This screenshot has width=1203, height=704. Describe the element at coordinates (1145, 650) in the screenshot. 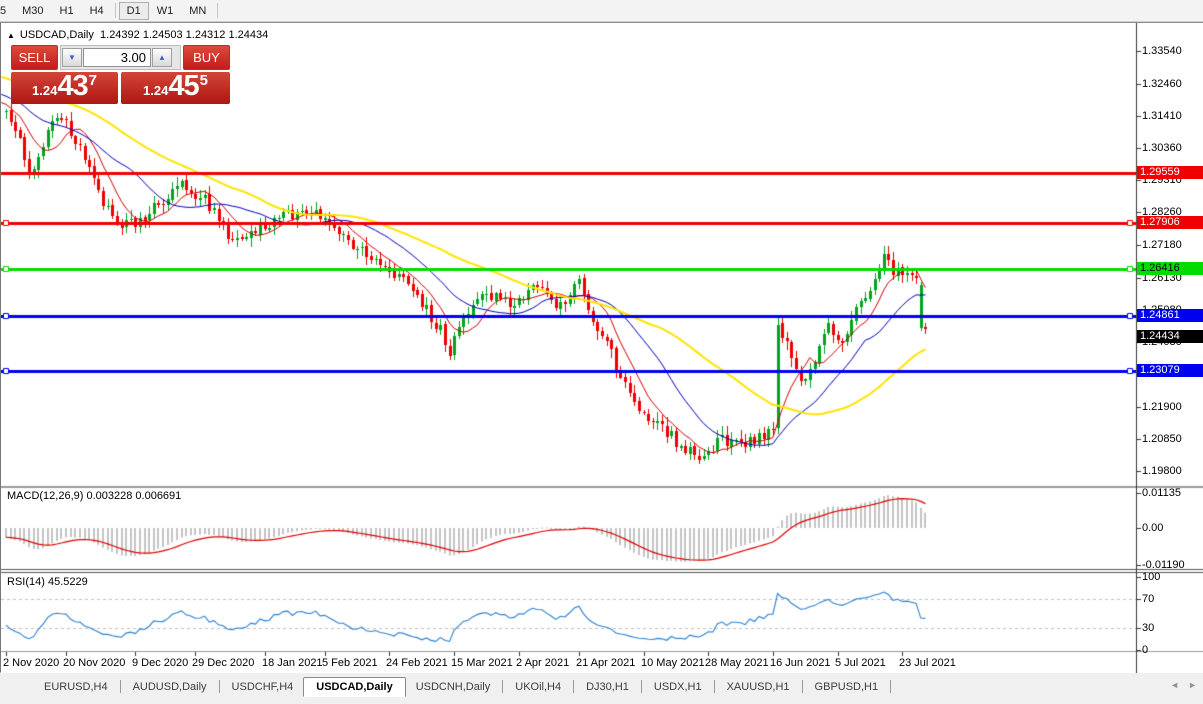

I see `rsi-axis-tick-label: 0` at that location.